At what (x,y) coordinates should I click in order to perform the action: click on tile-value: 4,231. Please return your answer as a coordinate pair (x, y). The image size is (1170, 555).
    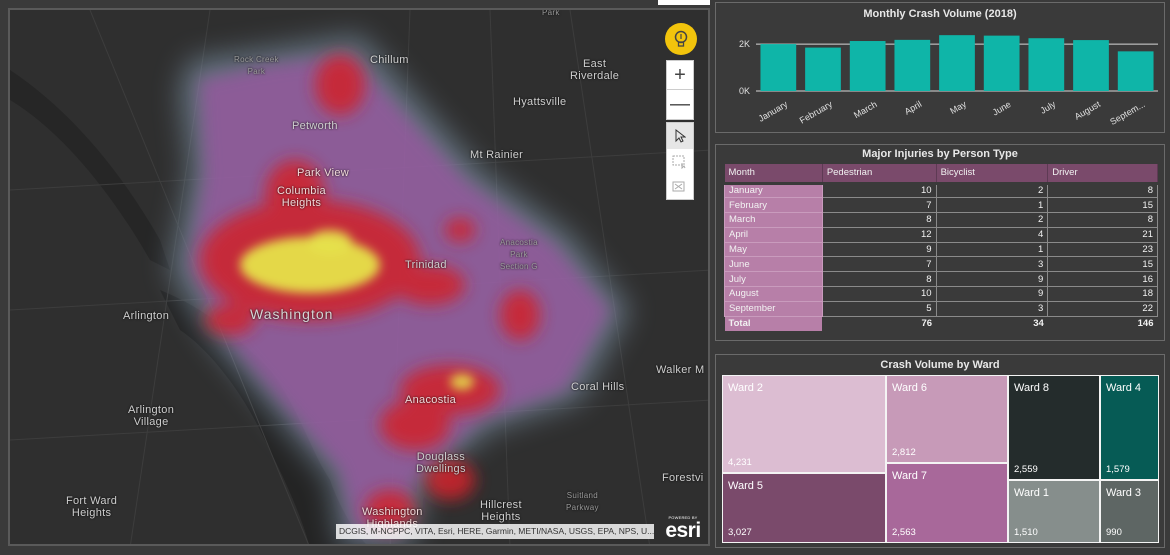
    Looking at the image, I should click on (740, 462).